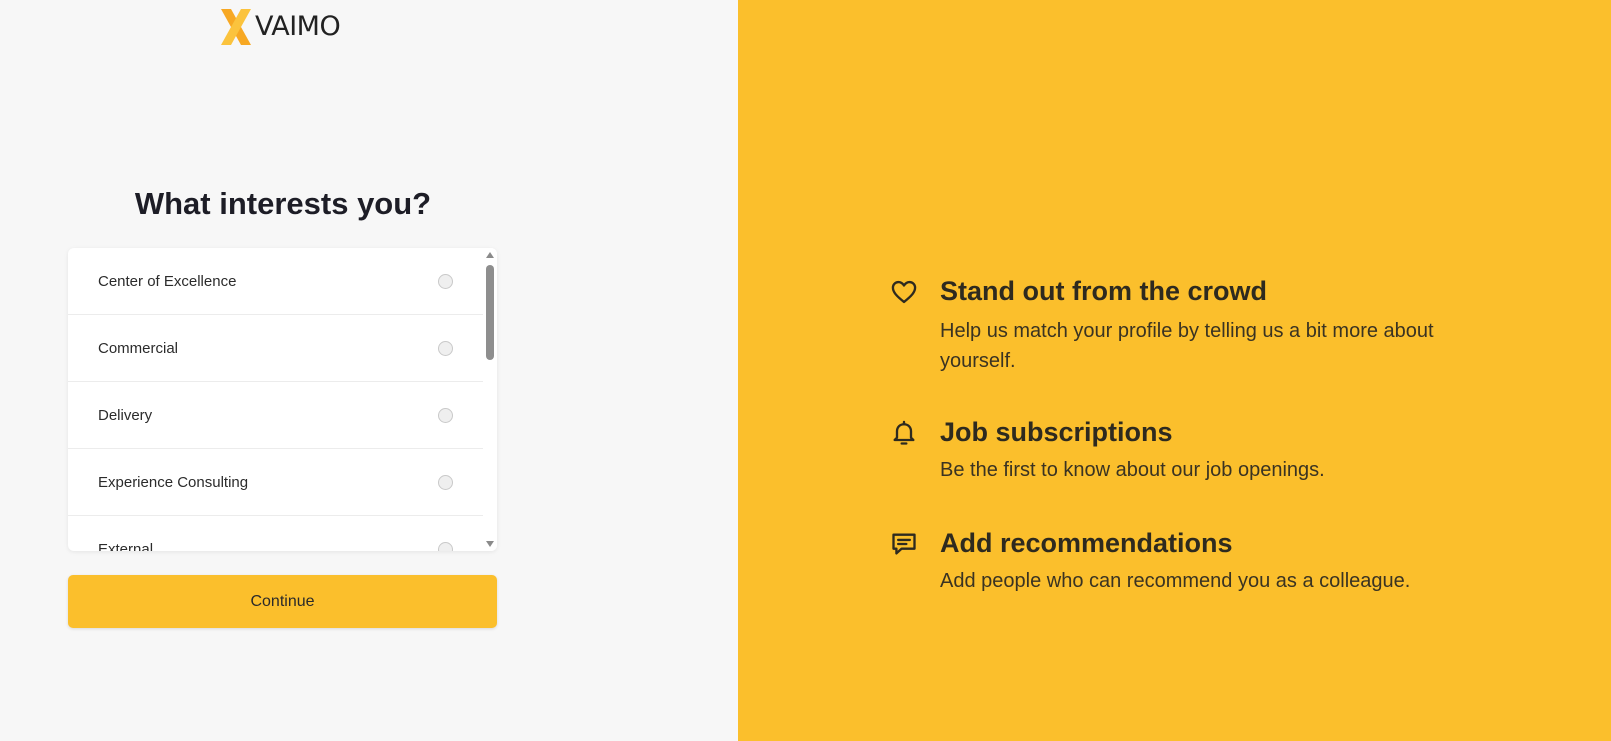 The image size is (1611, 741). What do you see at coordinates (1103, 291) in the screenshot?
I see `feature-title: Stand out from the crowd` at bounding box center [1103, 291].